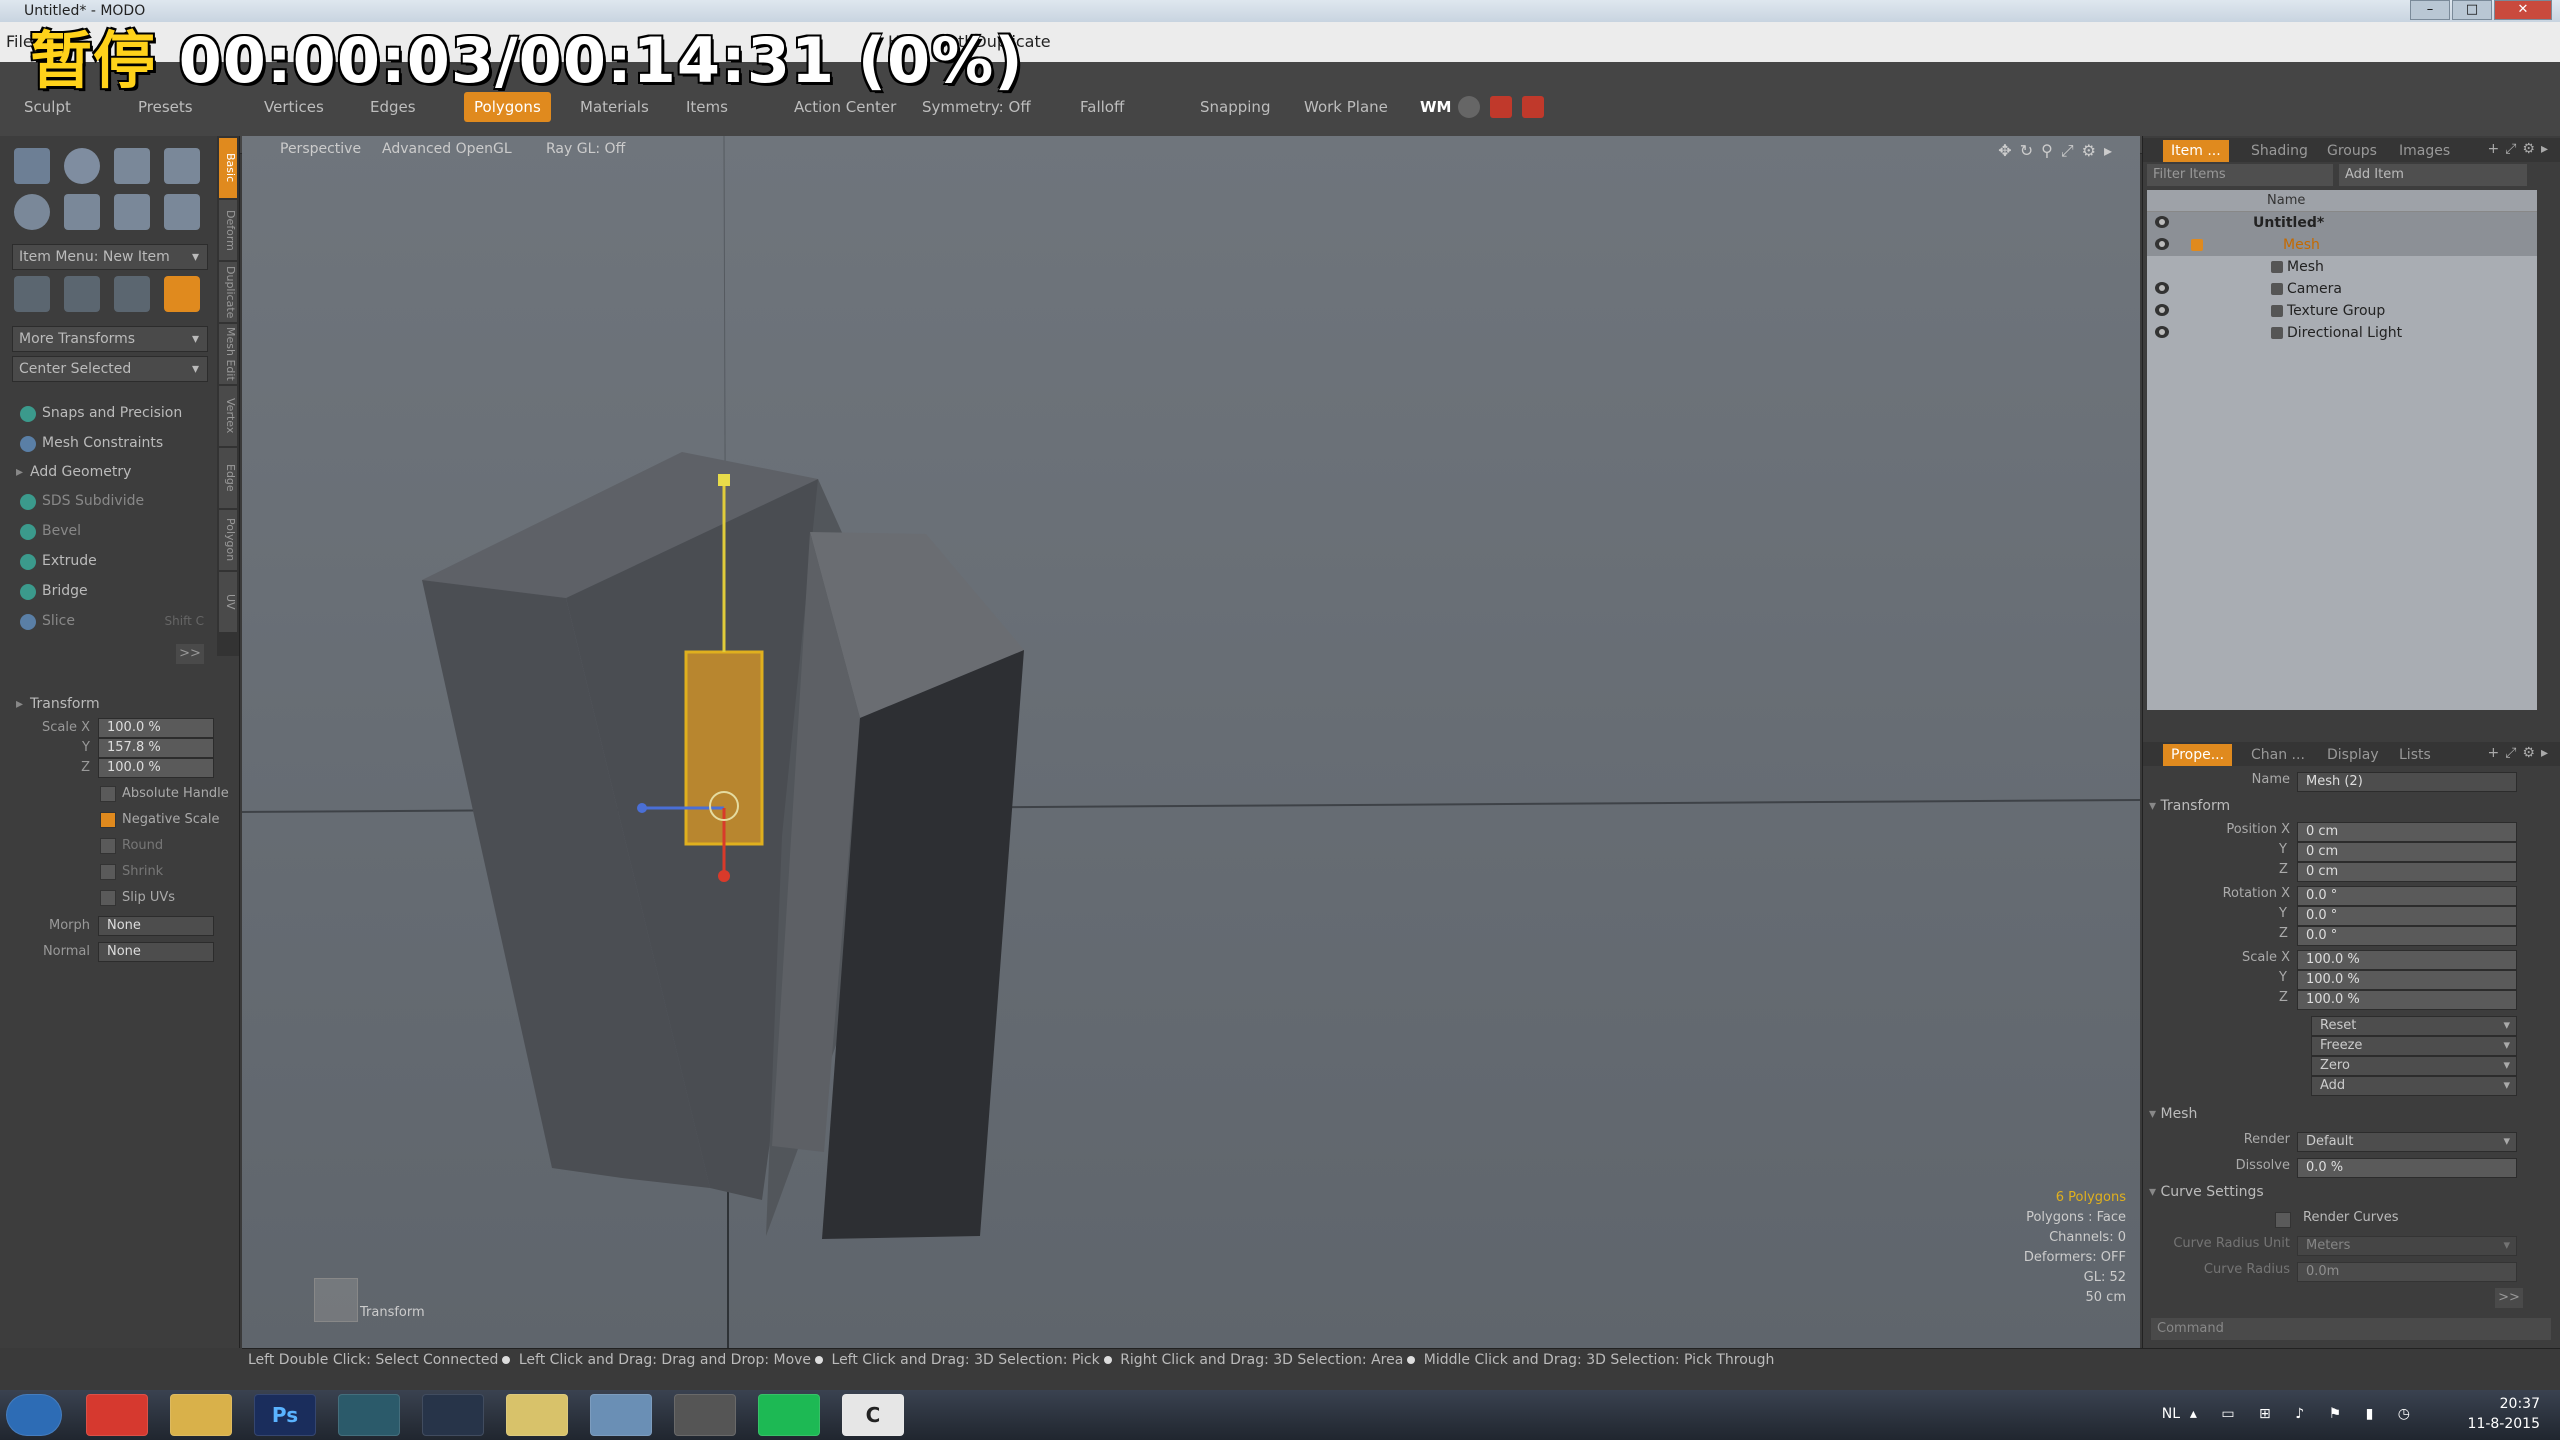 The height and width of the screenshot is (1440, 2560). Describe the element at coordinates (2283, 1220) in the screenshot. I see `render-curves-checkbox` at that location.